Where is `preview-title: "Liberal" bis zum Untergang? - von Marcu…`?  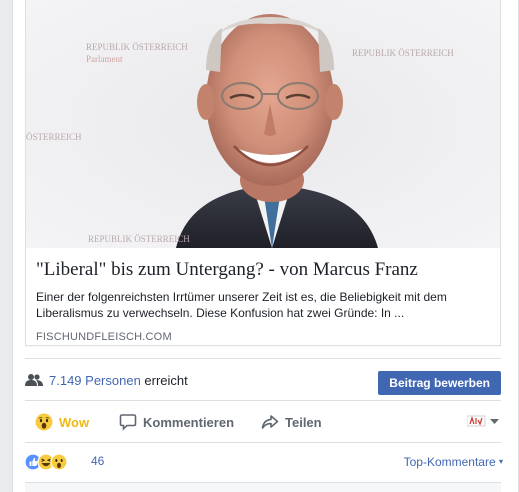 preview-title: "Liberal" bis zum Untergang? - von Marcu… is located at coordinates (263, 270).